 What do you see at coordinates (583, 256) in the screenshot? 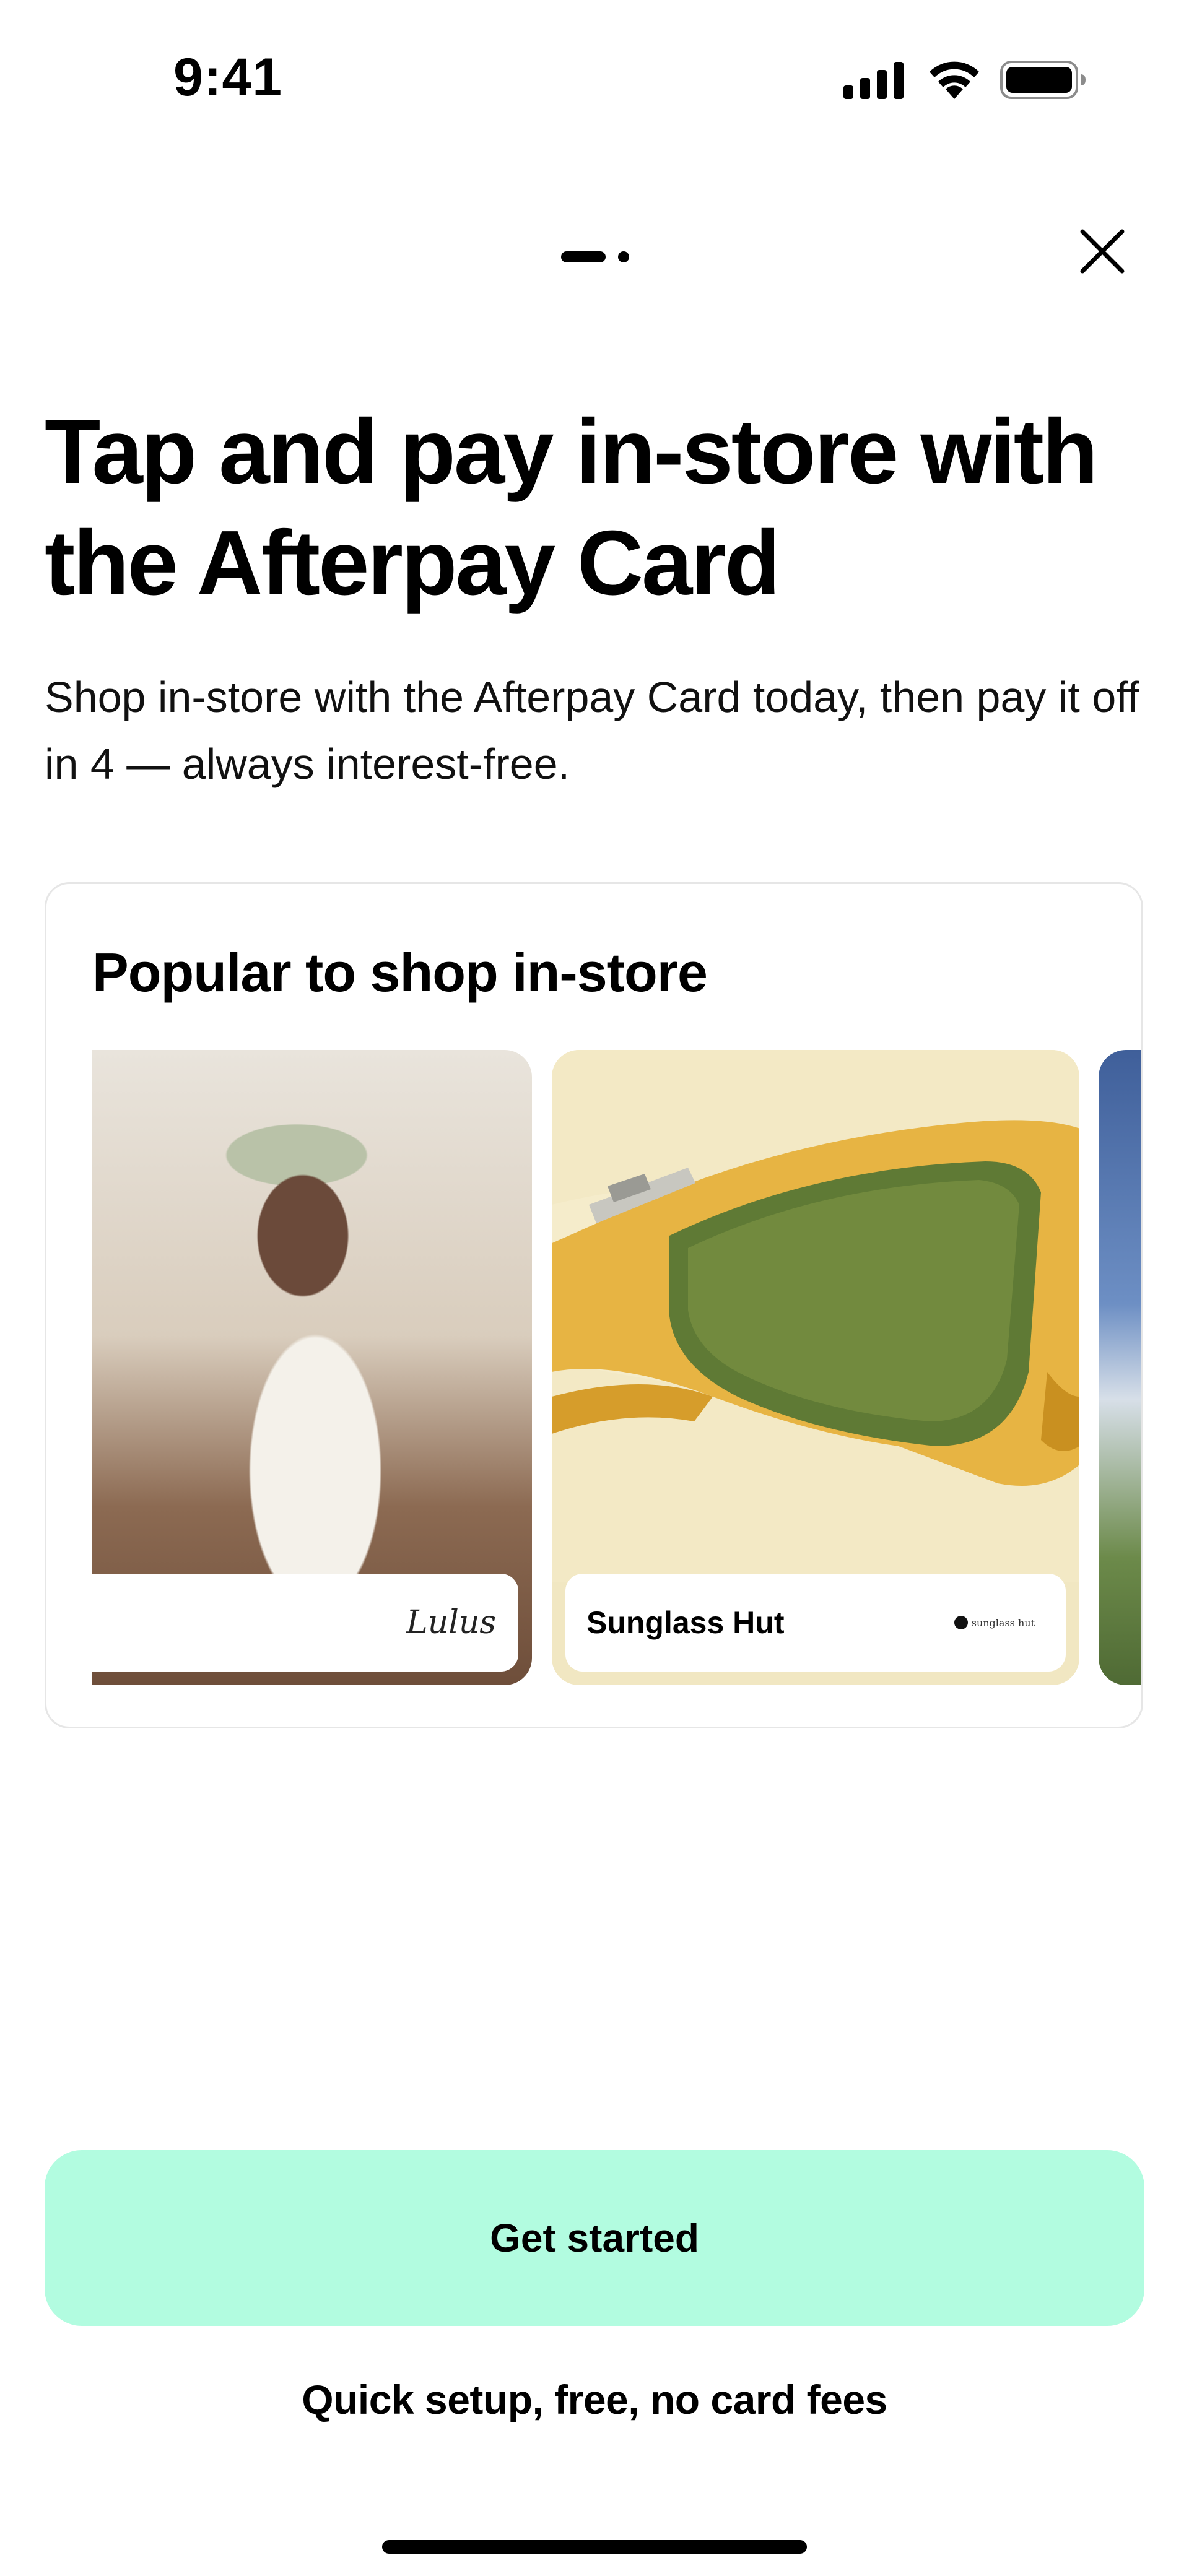
I see `progress-step-active` at bounding box center [583, 256].